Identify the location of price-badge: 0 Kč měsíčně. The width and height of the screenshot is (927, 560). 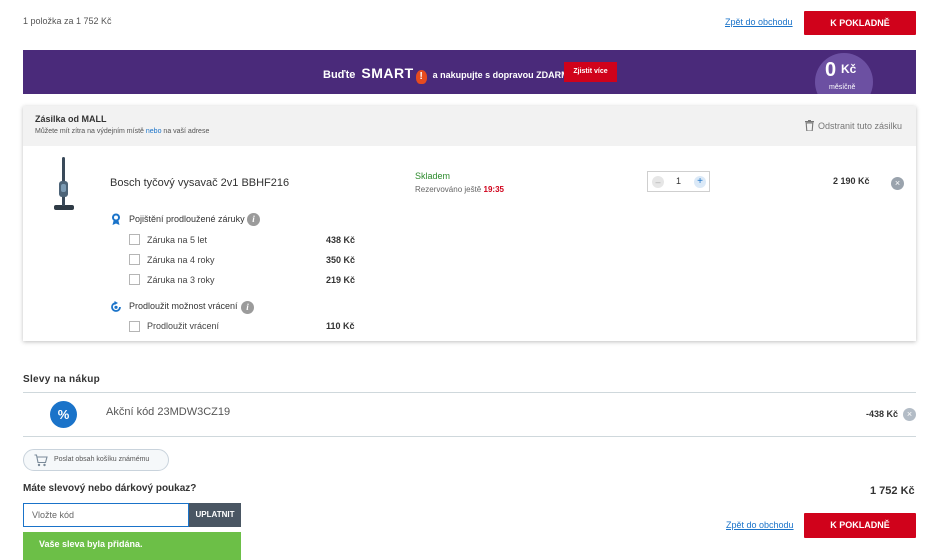
(844, 73).